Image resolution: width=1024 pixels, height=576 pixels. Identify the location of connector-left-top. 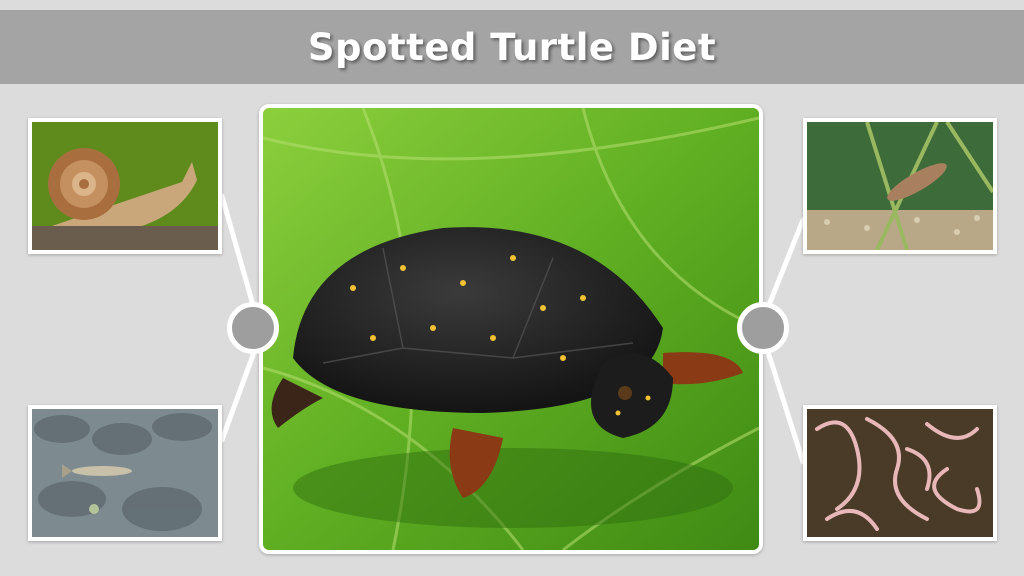
(237, 250).